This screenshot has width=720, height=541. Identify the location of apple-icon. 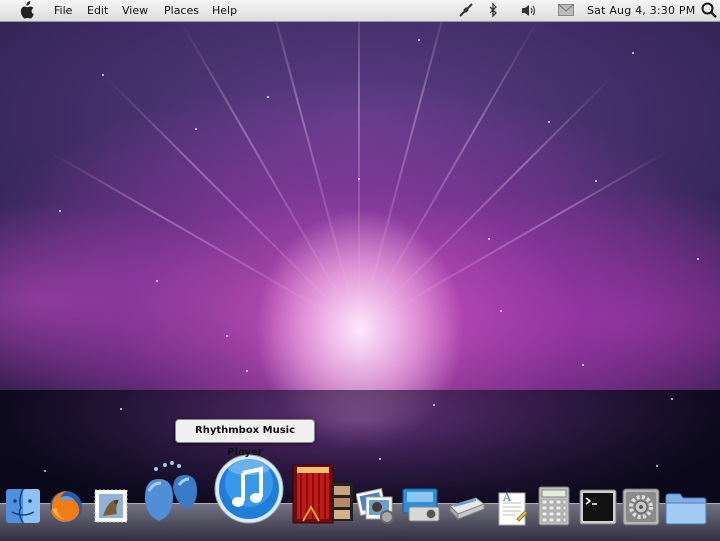
(26, 10).